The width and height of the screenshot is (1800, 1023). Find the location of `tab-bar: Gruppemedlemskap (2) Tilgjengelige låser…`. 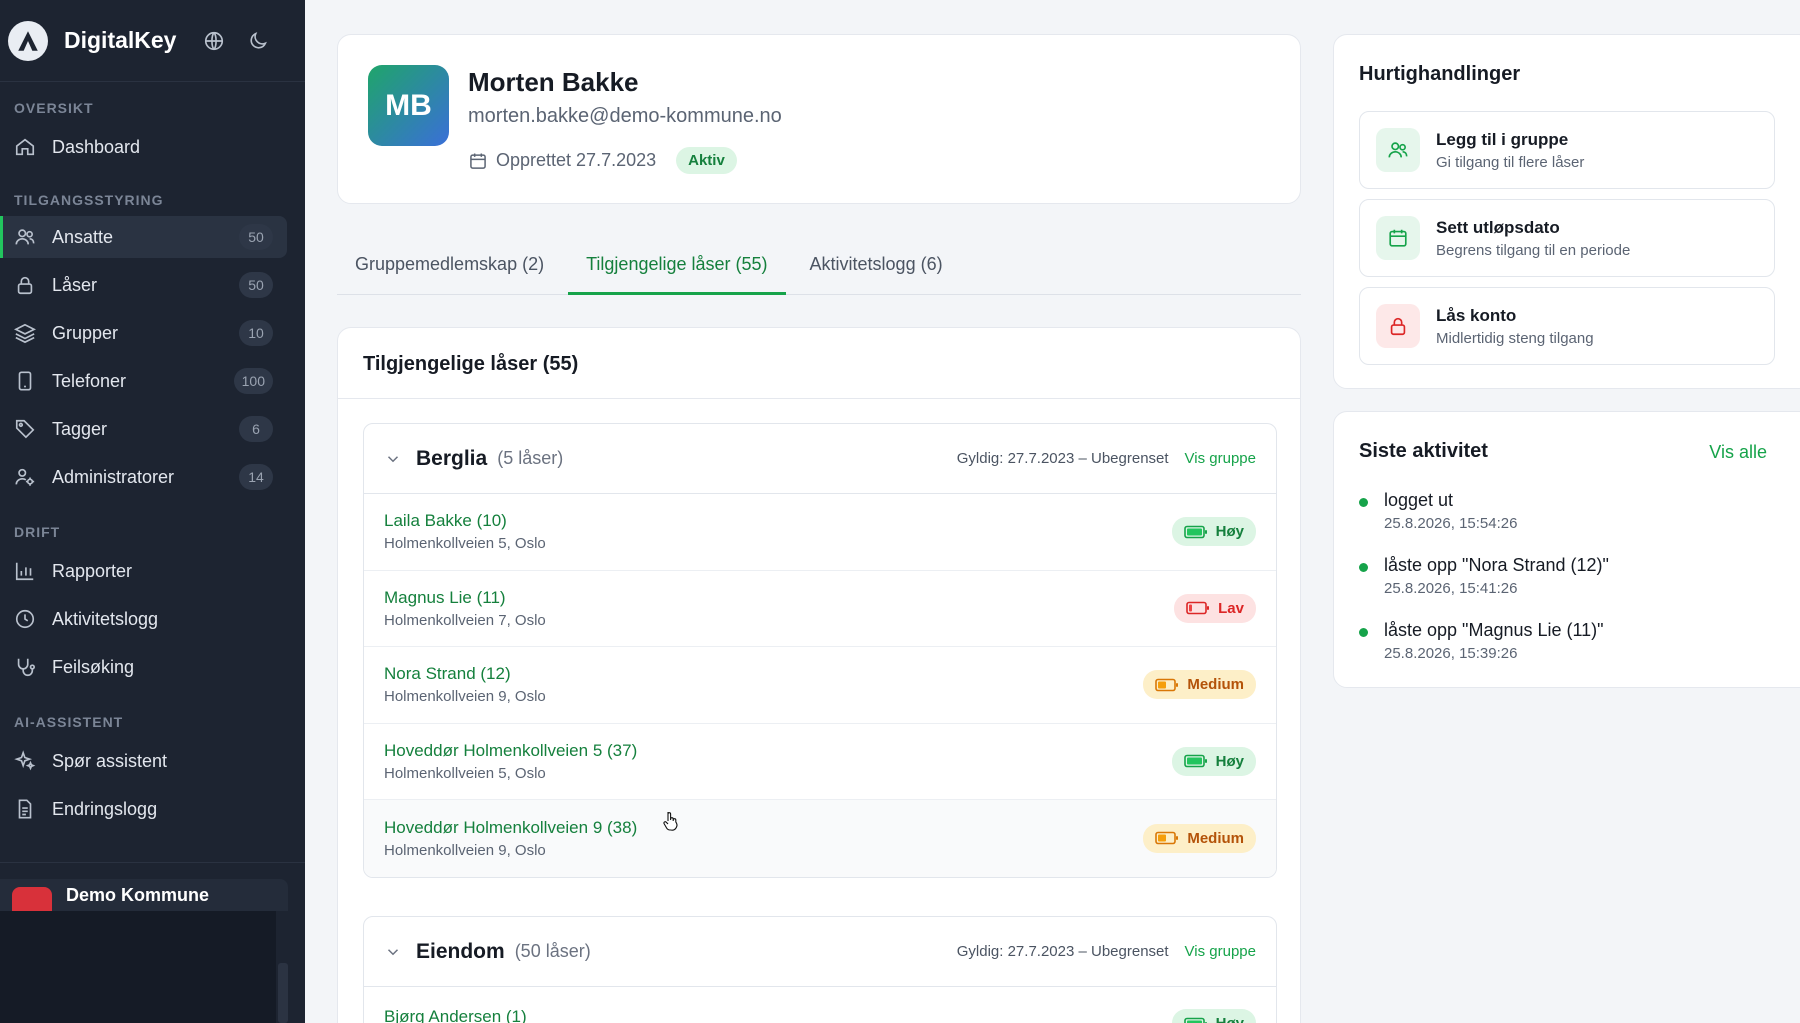

tab-bar: Gruppemedlemskap (2) Tilgjengelige låser… is located at coordinates (819, 267).